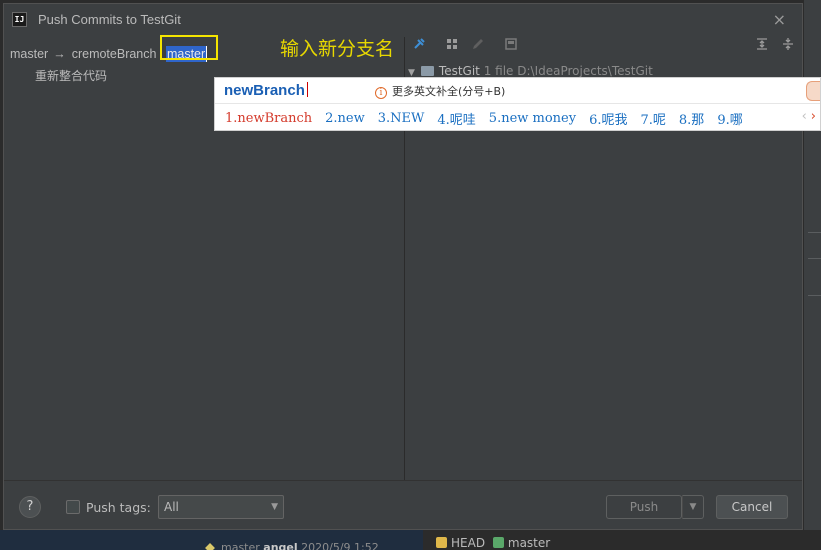 The image size is (821, 550). Describe the element at coordinates (403, 19) in the screenshot. I see `title-bar: IJ Push Commits to TestGit ×` at that location.